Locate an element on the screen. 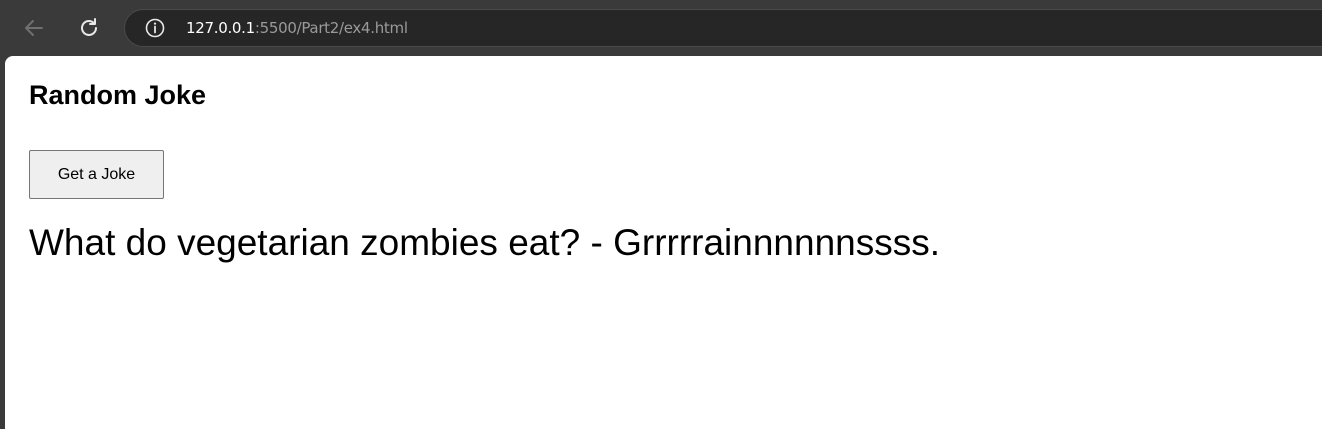 The image size is (1322, 429). info-icon is located at coordinates (155, 28).